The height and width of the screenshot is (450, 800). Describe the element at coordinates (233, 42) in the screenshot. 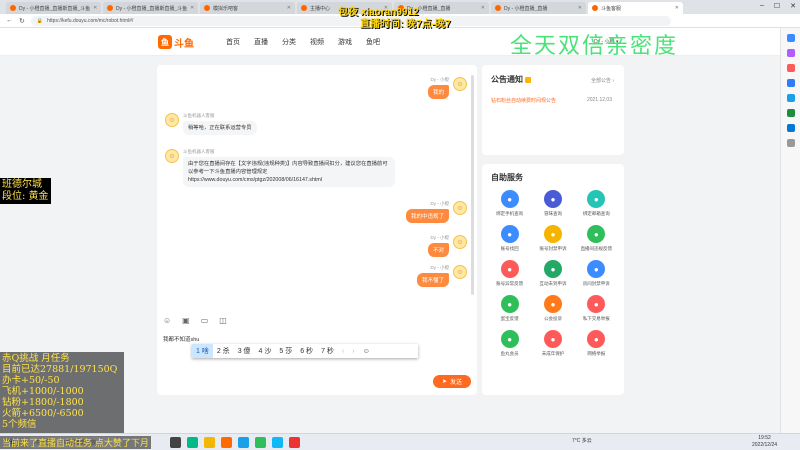

I see `nav-home: 首页` at that location.